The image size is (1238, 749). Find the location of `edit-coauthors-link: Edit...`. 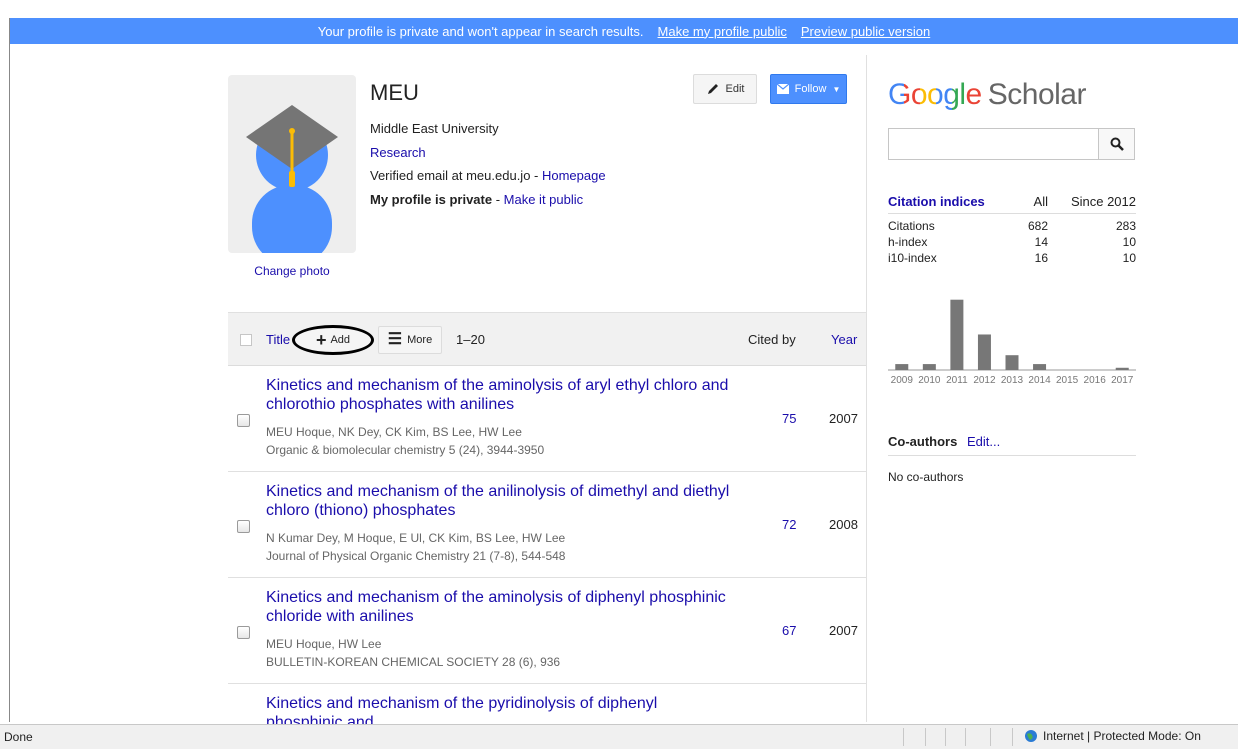

edit-coauthors-link: Edit... is located at coordinates (983, 441).